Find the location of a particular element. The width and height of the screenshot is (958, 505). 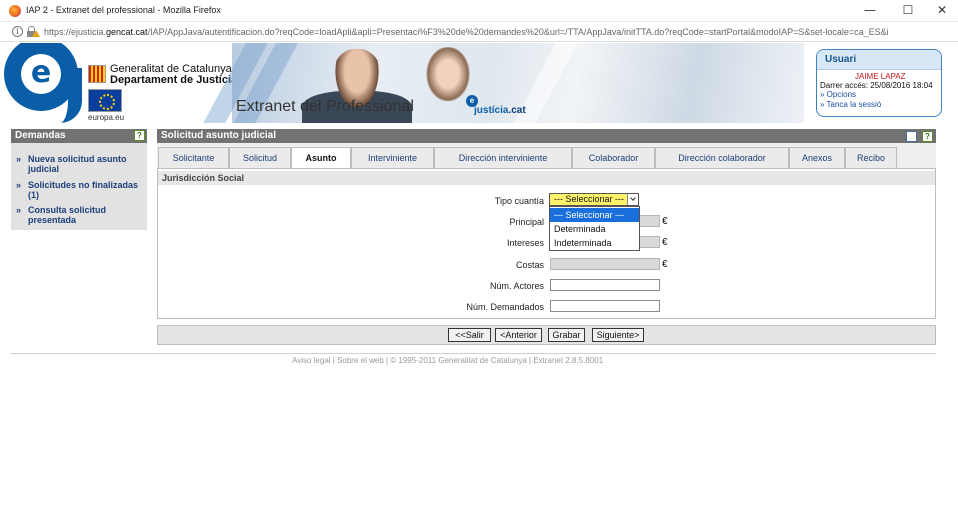

section-title: Jurisdicción Social is located at coordinates (546, 178).